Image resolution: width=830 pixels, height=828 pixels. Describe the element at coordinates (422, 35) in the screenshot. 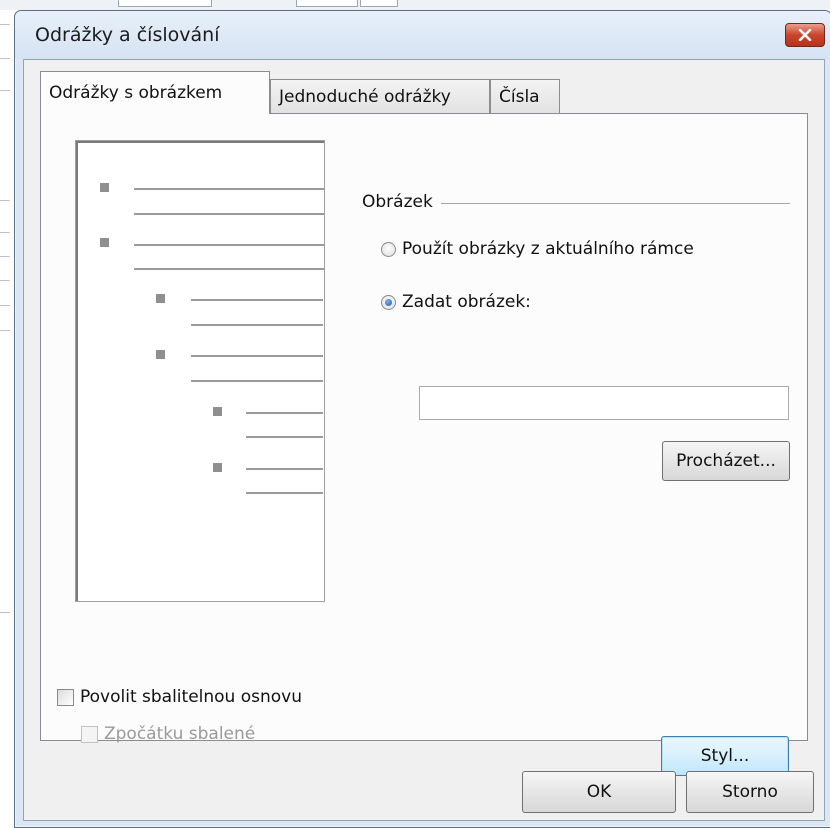

I see `dialog-titlebar: Odrážky a číslování` at that location.